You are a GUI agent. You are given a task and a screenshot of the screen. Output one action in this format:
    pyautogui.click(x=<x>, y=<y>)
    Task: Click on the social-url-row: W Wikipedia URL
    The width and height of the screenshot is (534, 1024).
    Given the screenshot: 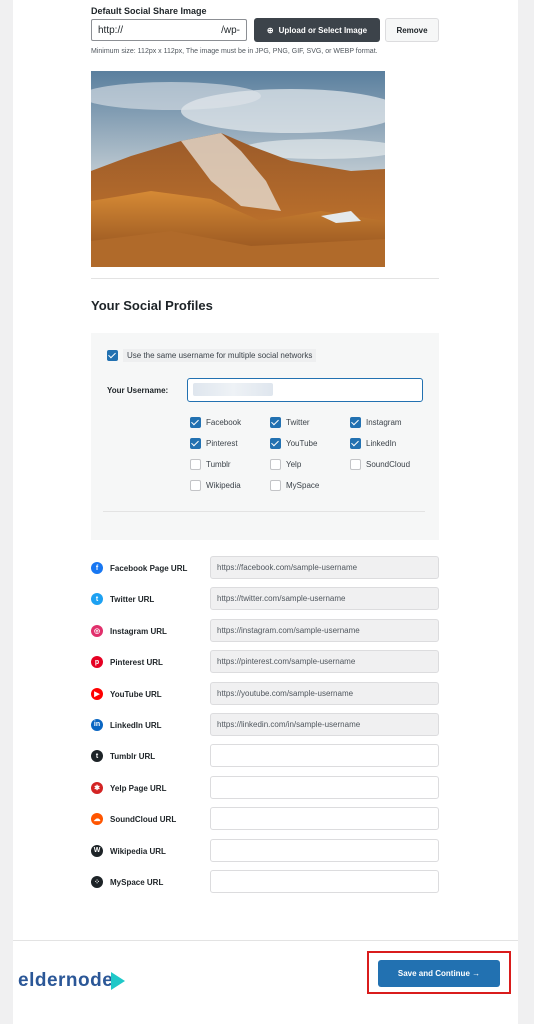 What is the action you would take?
    pyautogui.click(x=265, y=854)
    